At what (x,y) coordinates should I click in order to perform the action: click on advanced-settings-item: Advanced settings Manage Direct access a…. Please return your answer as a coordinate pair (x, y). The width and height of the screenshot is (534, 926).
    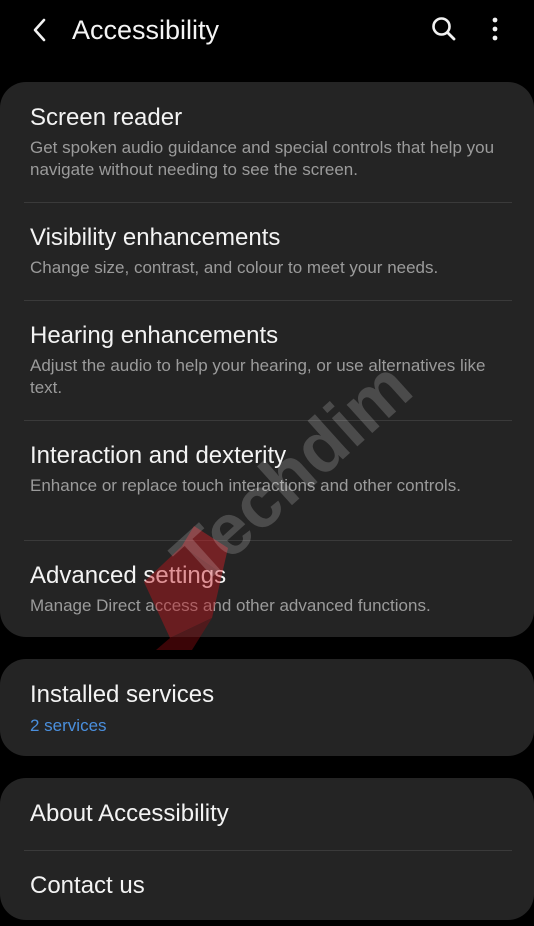
    Looking at the image, I should click on (267, 589).